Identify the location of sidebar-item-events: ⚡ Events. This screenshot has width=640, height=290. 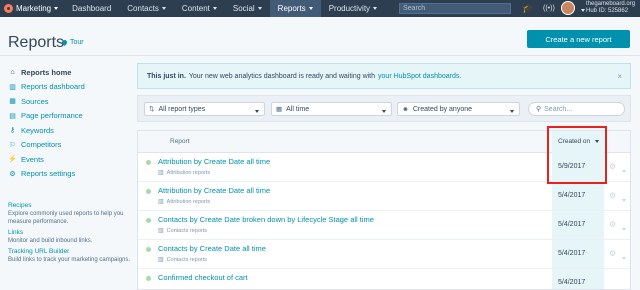
(72, 159).